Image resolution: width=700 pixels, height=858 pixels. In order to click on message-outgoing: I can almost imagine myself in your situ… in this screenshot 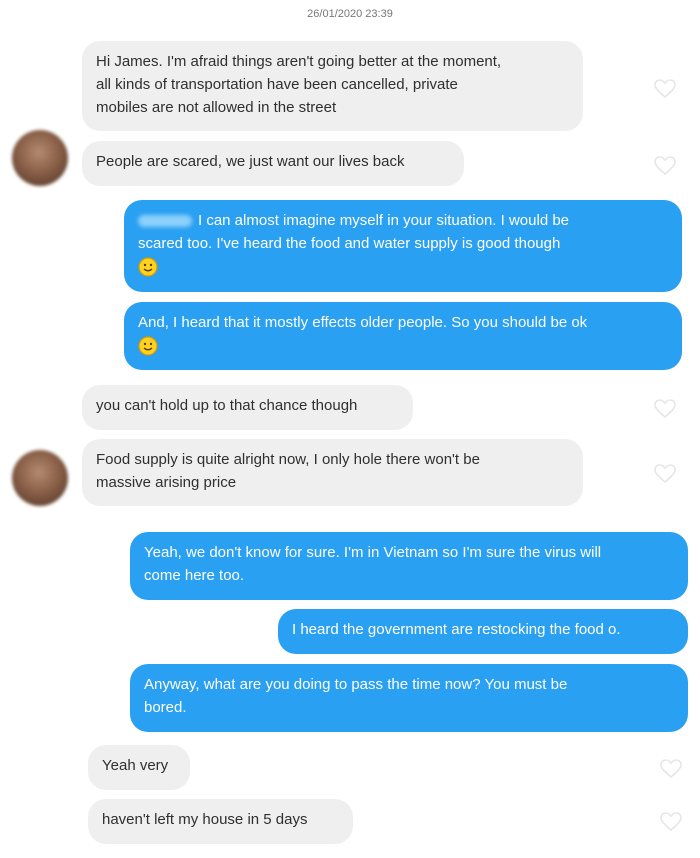, I will do `click(403, 246)`.